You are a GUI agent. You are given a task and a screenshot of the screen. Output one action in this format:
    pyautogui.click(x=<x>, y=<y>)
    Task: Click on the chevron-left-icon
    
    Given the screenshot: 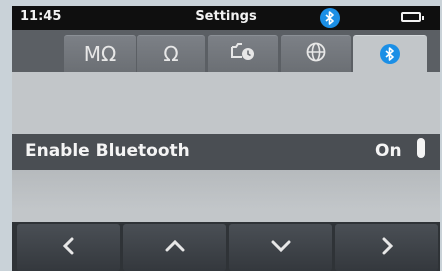 What is the action you would take?
    pyautogui.click(x=69, y=248)
    